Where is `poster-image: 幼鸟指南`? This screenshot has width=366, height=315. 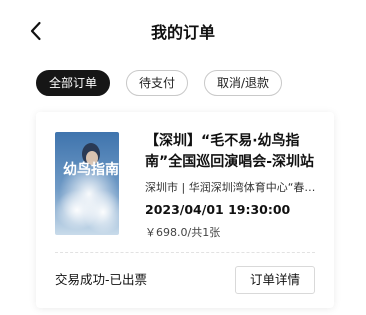
poster-image: 幼鸟指南 is located at coordinates (87, 183).